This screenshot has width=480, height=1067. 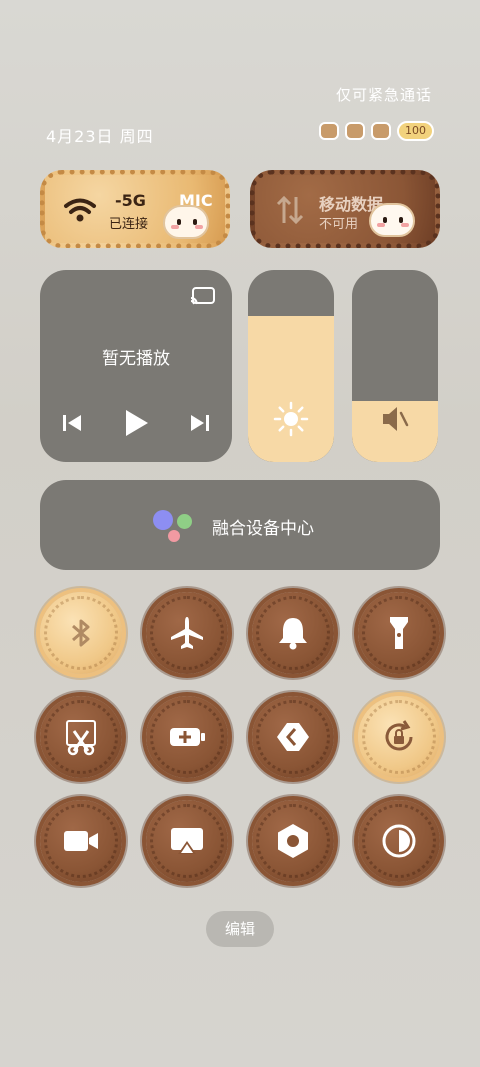 I want to click on battery-saver-icon, so click(x=187, y=737).